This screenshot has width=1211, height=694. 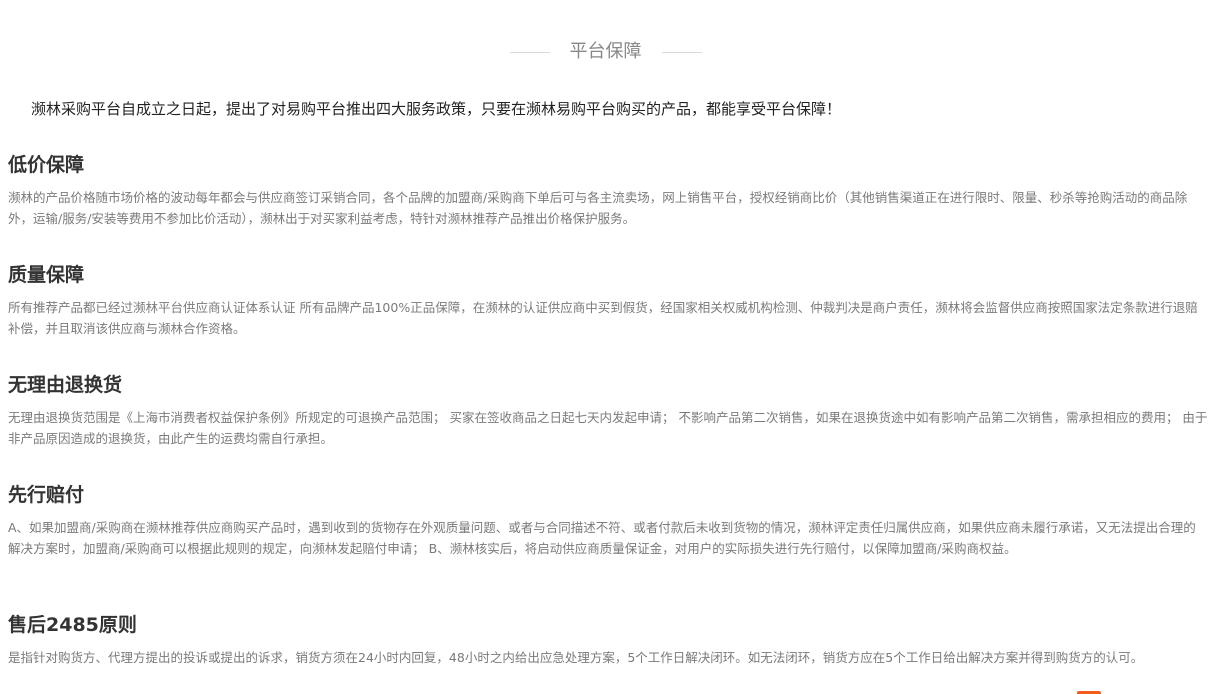 What do you see at coordinates (65, 385) in the screenshot?
I see `policy-heading: 无理由退换货` at bounding box center [65, 385].